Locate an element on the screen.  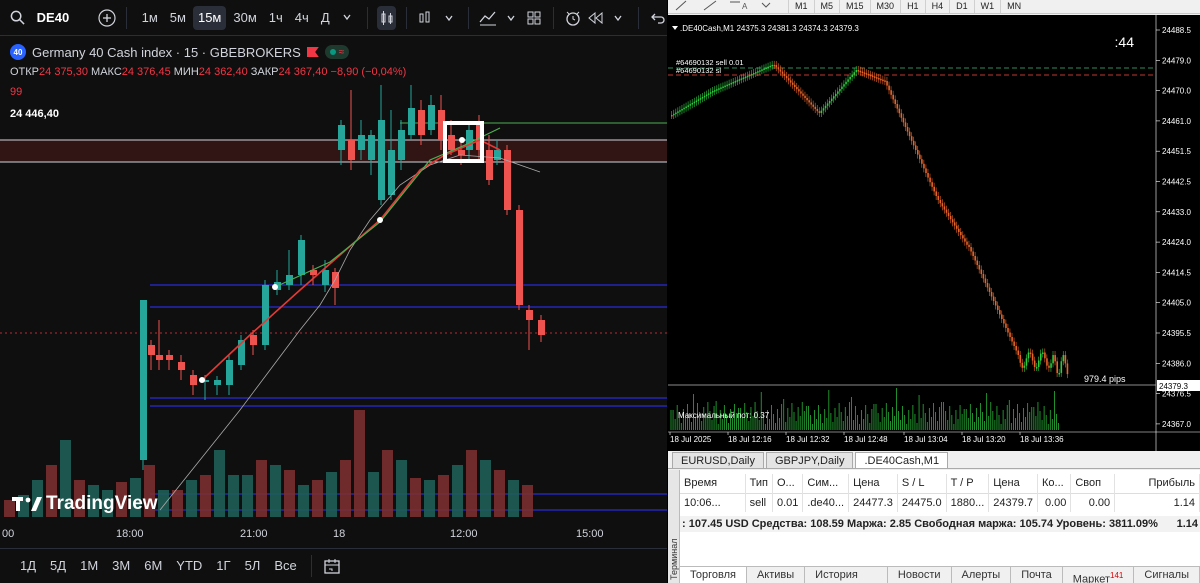
tradingview-logo: TradingView is located at coordinates (85, 504).